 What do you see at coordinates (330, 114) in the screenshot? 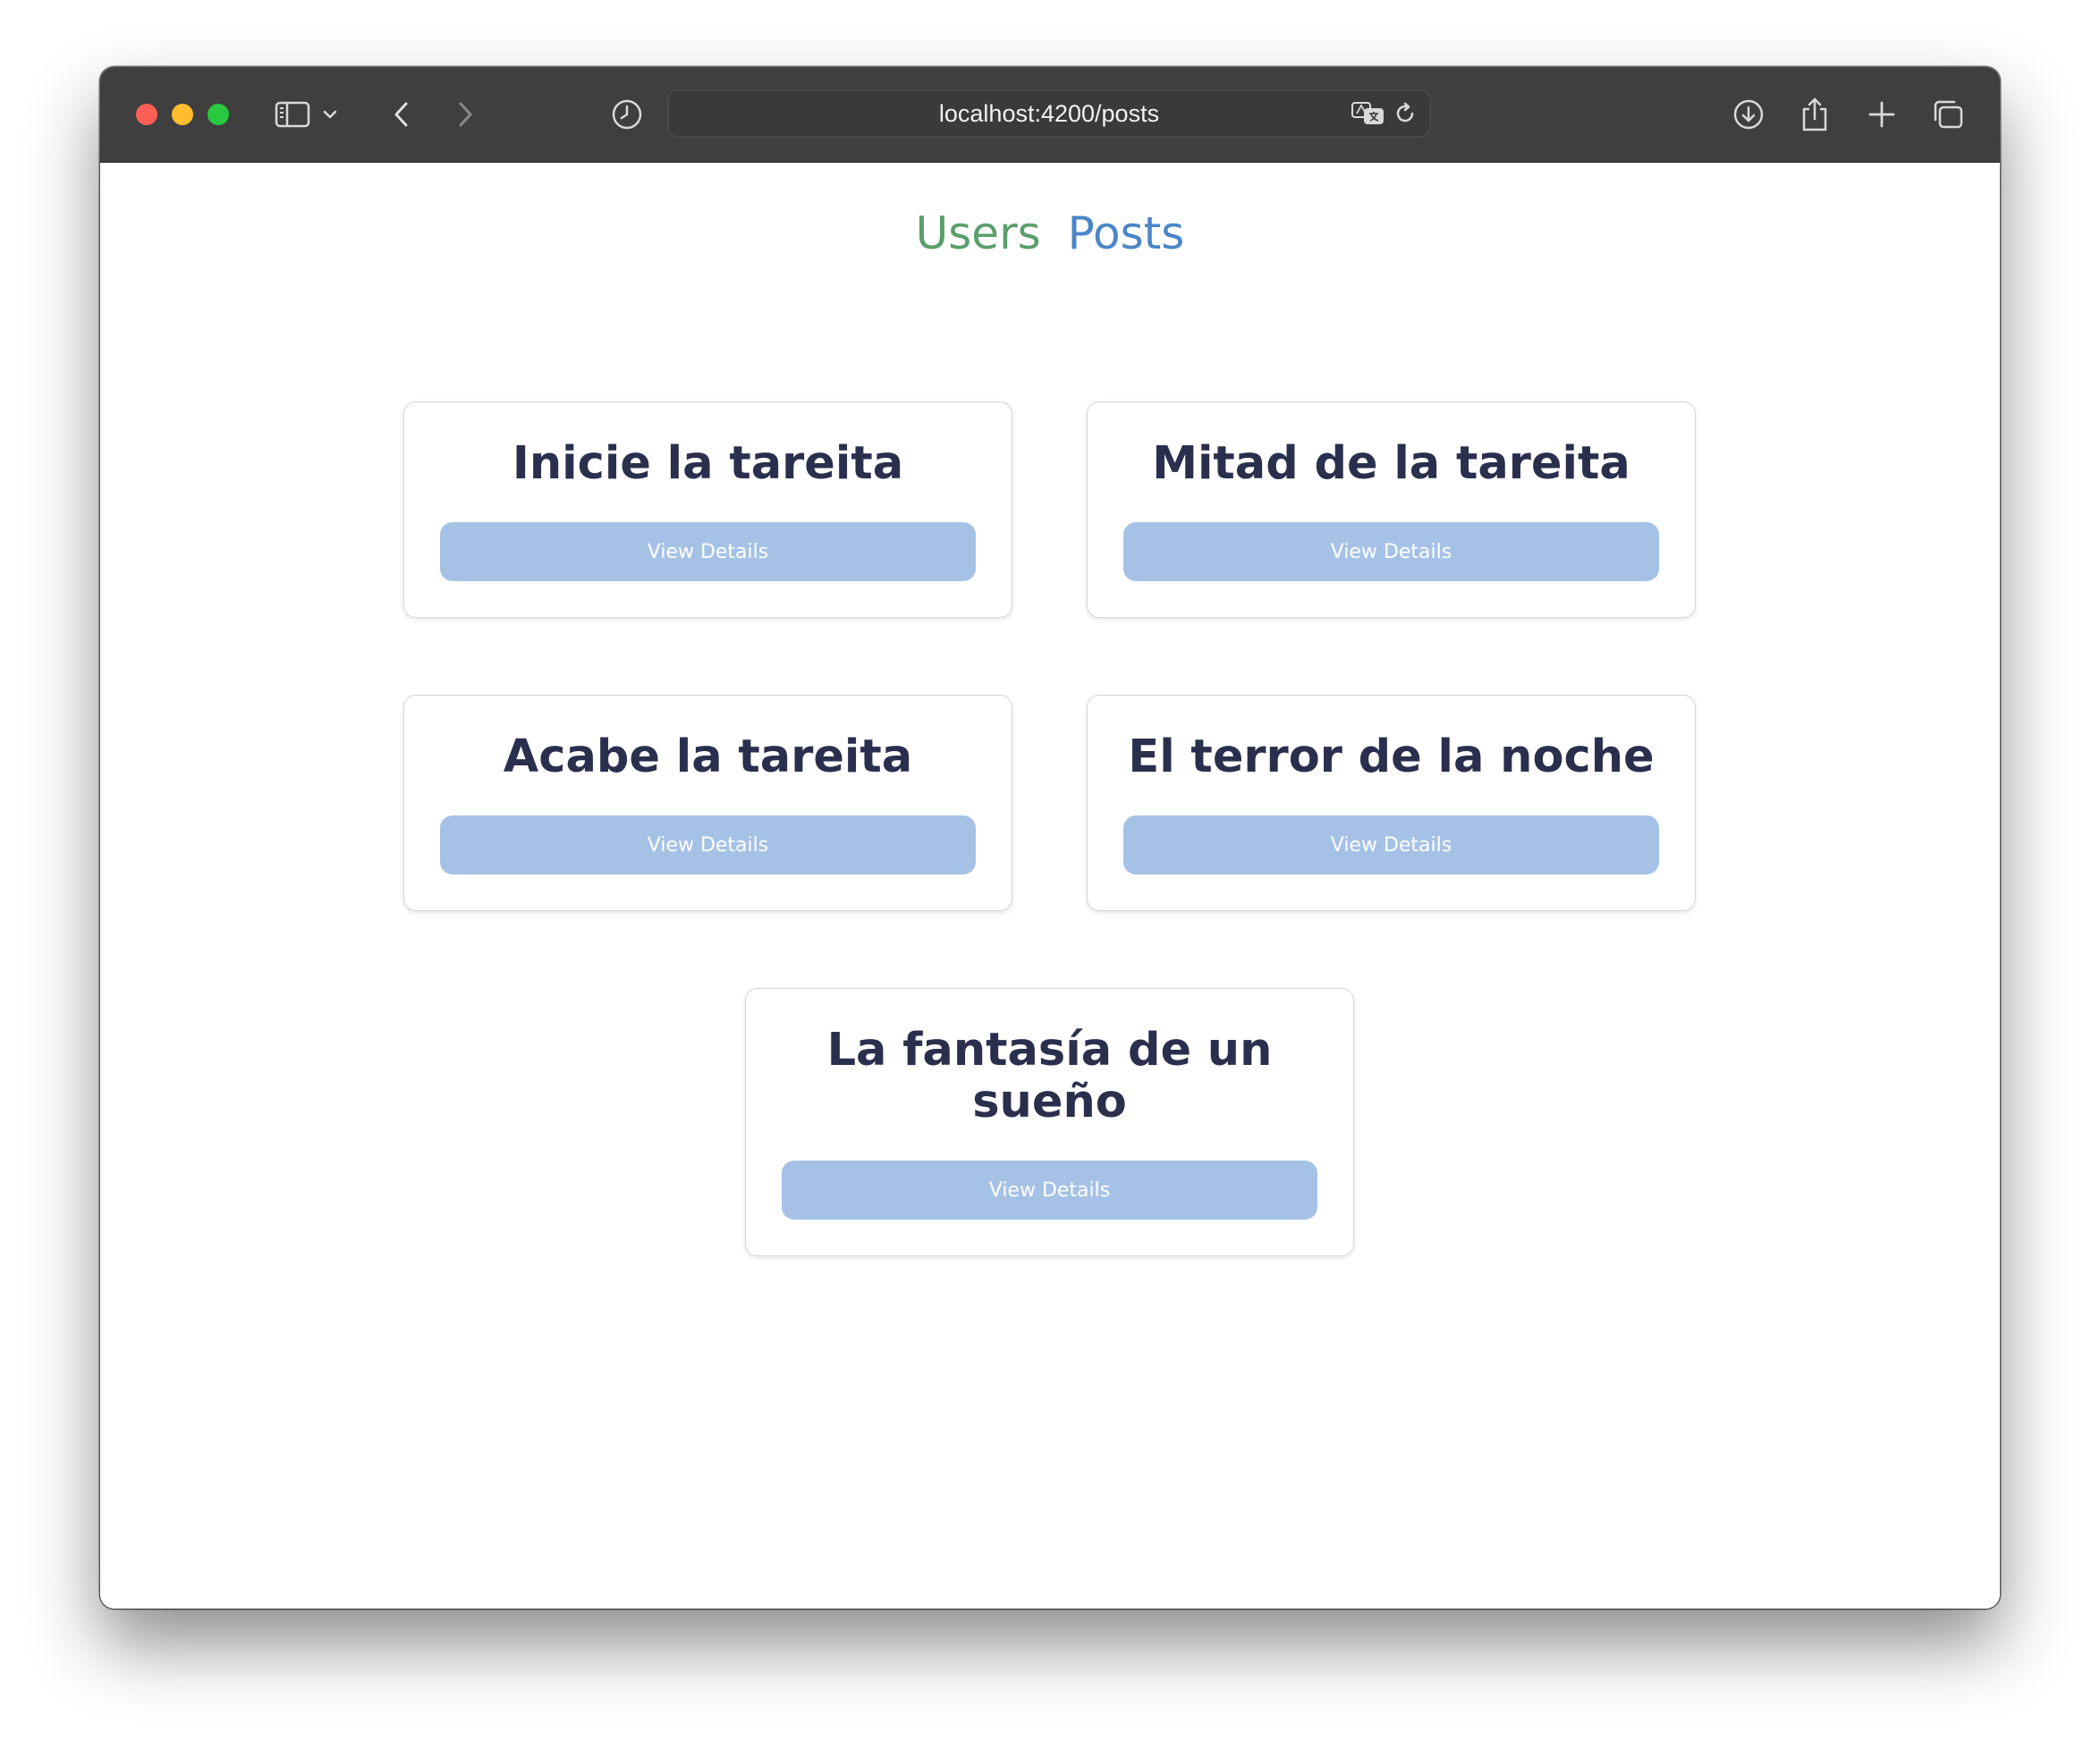
I see `chevron-down-icon` at bounding box center [330, 114].